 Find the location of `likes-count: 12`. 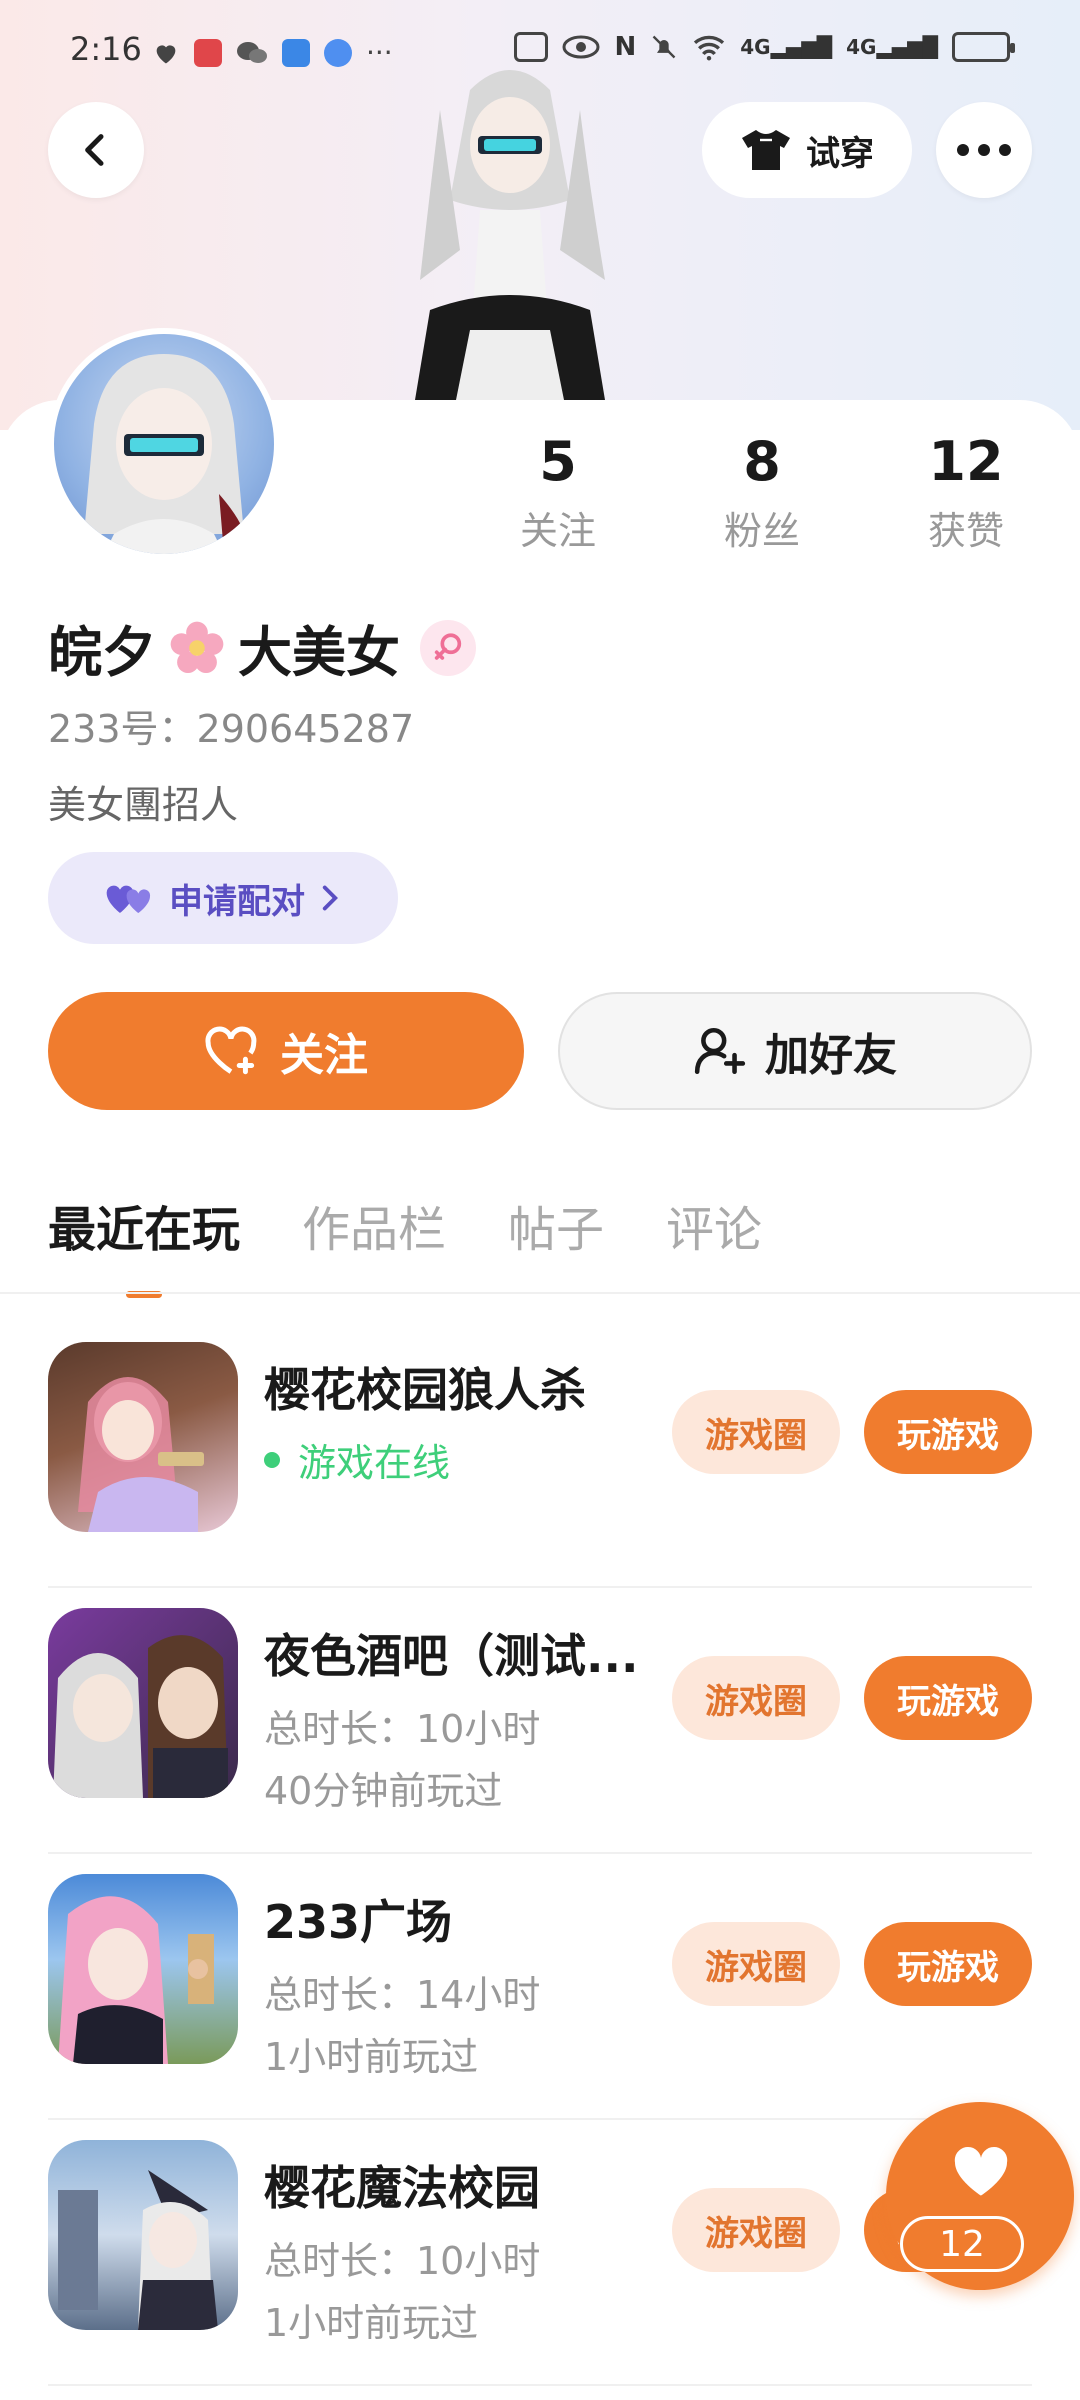

likes-count: 12 is located at coordinates (966, 461).